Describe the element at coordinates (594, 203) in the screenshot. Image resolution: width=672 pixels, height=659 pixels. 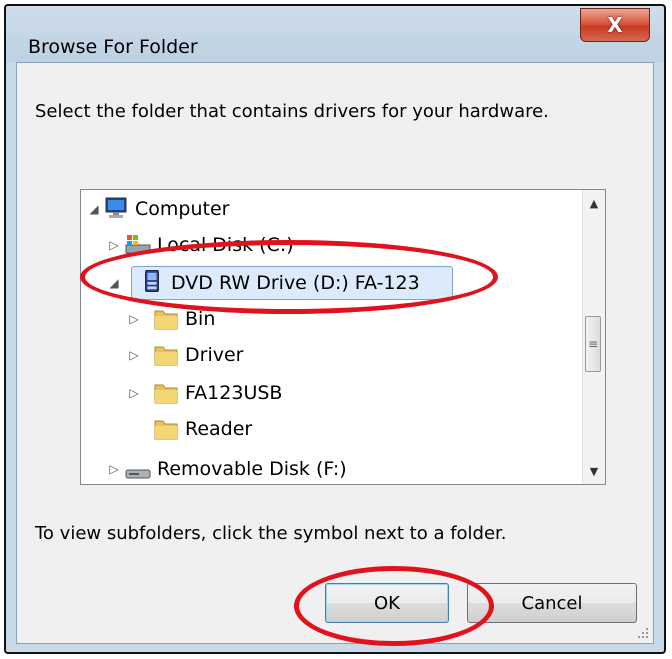
I see `scroll-up-icon: ▲` at that location.